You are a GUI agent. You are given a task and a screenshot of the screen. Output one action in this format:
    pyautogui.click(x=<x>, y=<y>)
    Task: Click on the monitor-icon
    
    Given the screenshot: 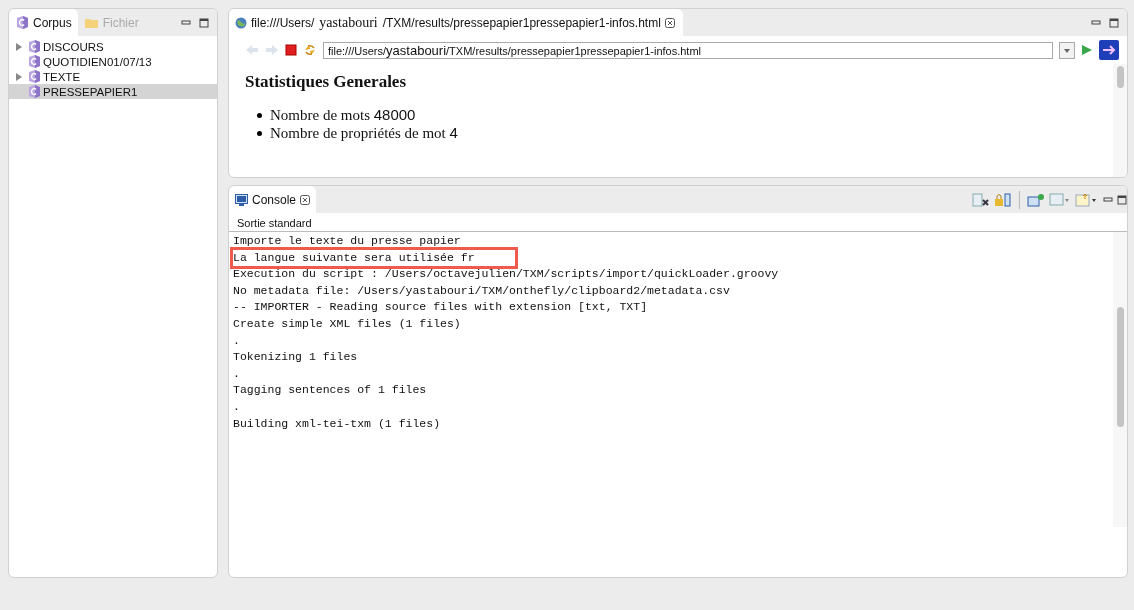 What is the action you would take?
    pyautogui.click(x=241, y=199)
    